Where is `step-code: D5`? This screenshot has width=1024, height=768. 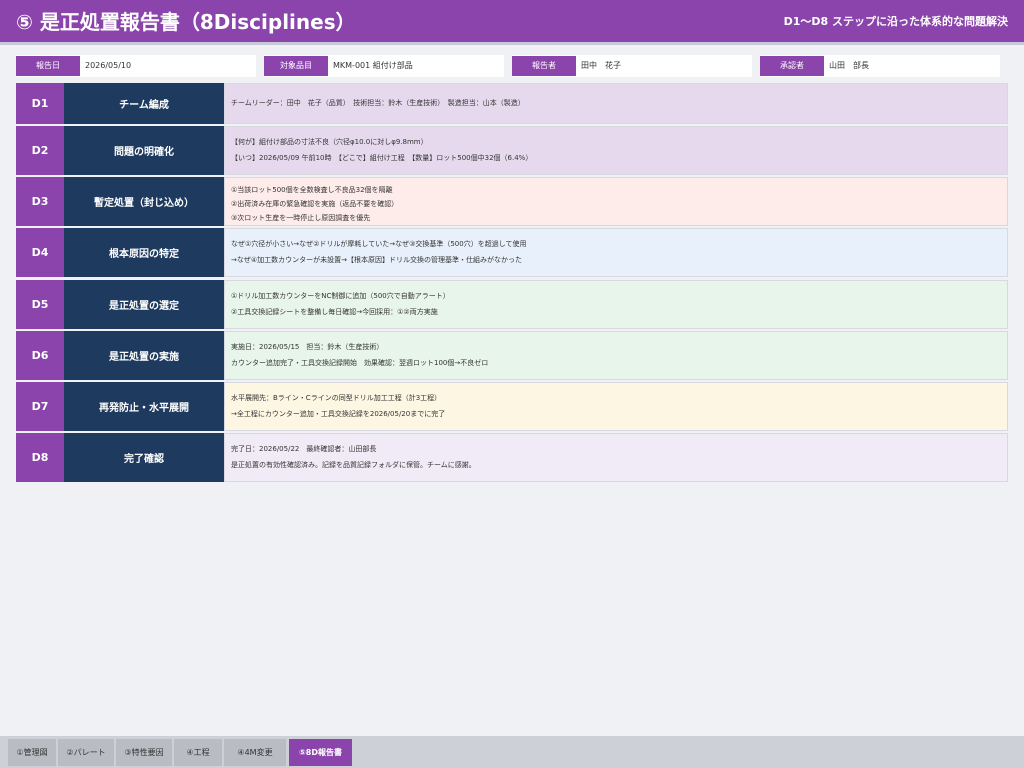 step-code: D5 is located at coordinates (40, 304).